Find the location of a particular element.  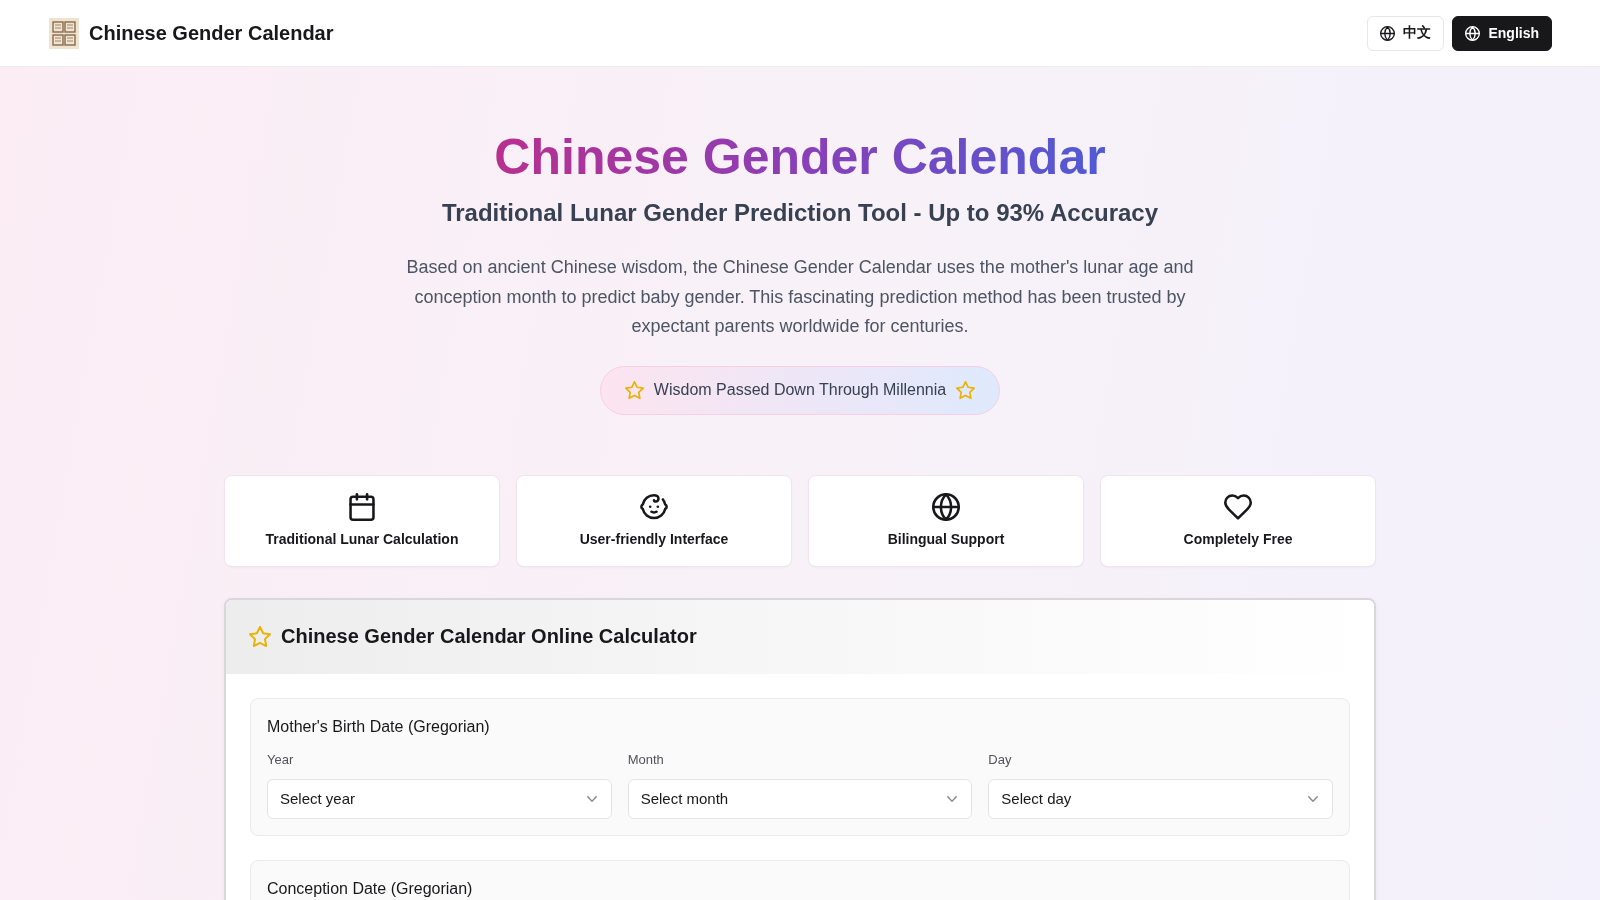

section-title: Conception Date (Gregorian) is located at coordinates (370, 888).